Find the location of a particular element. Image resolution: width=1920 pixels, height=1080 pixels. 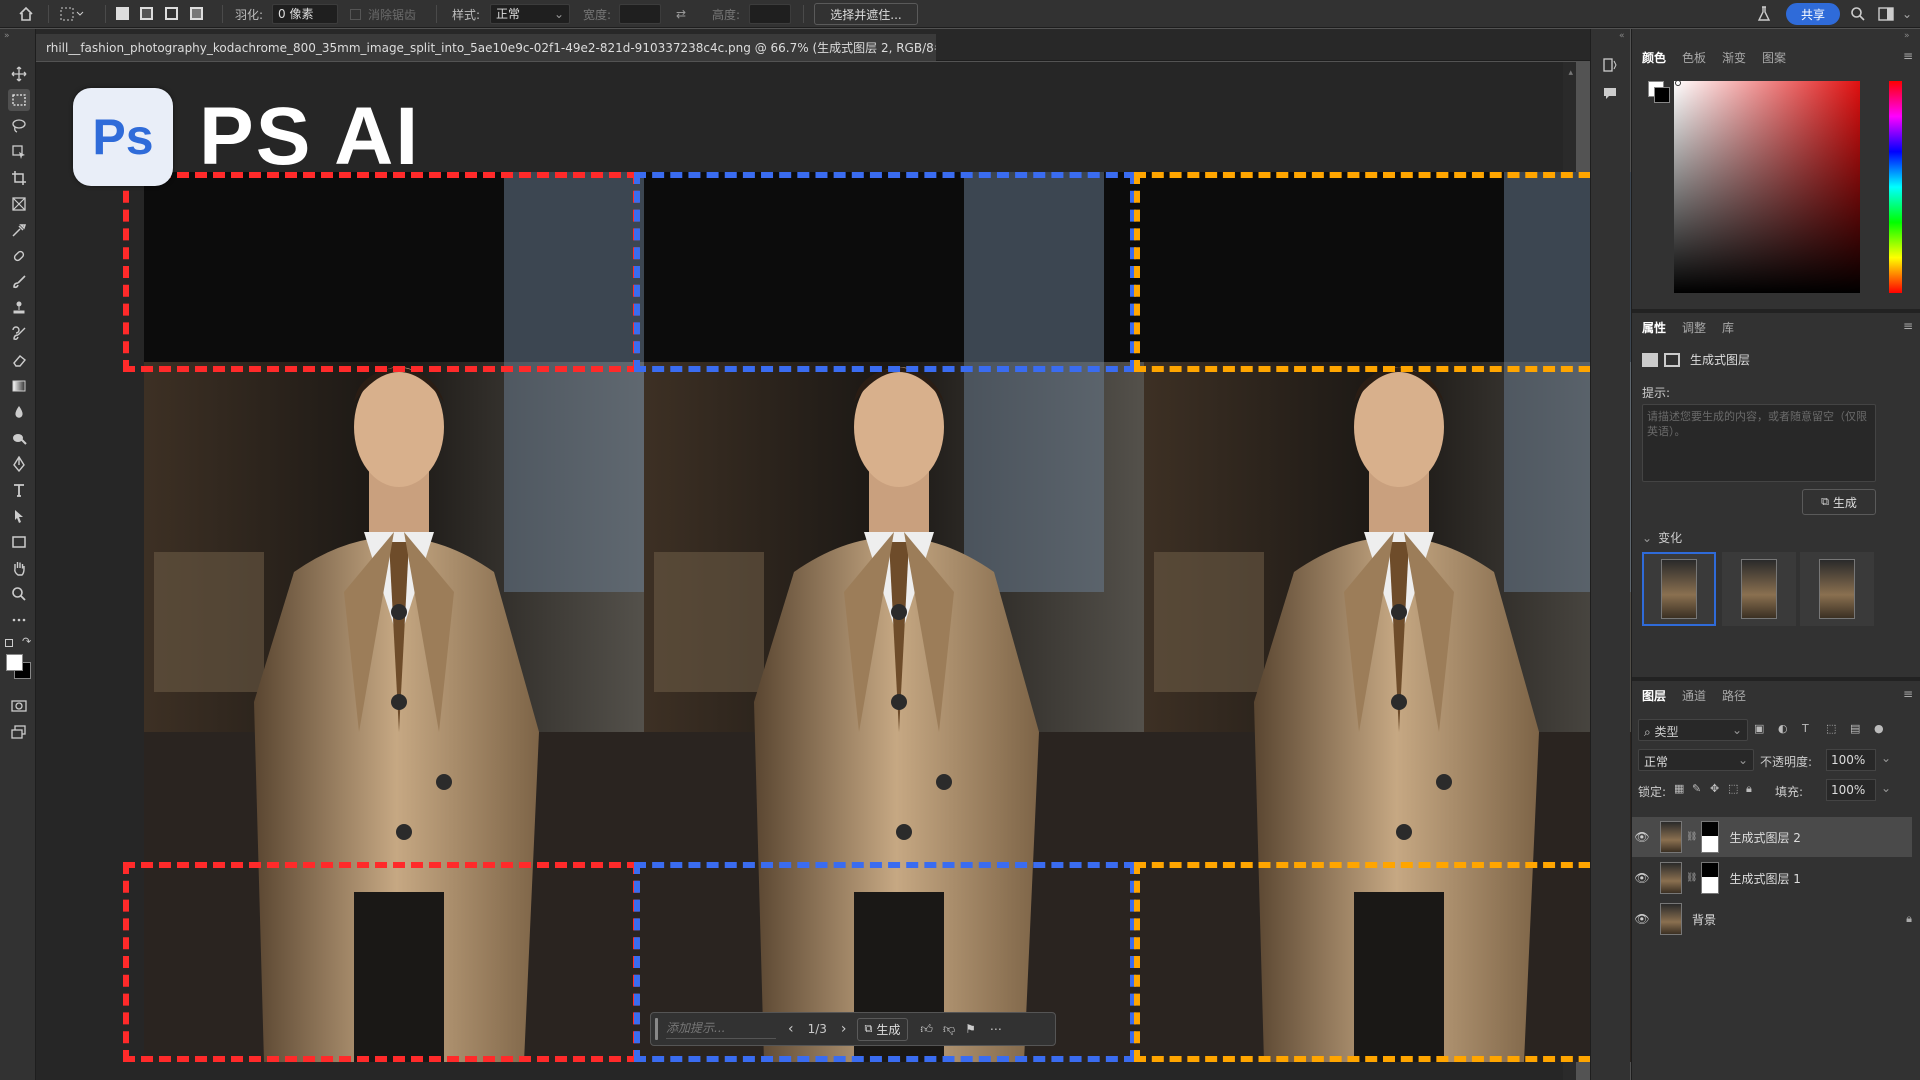

thumbs-up-icon: 👍︎ is located at coordinates (926, 1029).